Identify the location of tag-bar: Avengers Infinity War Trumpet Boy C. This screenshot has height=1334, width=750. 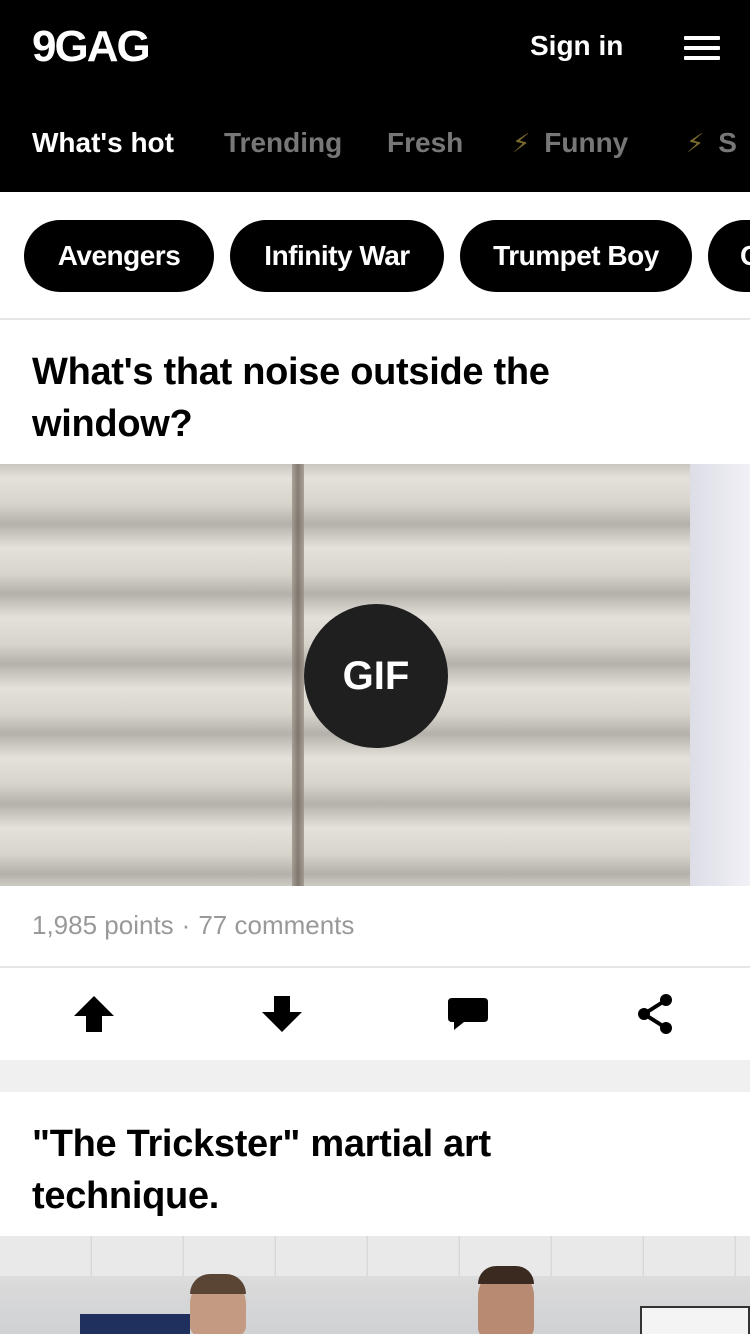
(375, 256).